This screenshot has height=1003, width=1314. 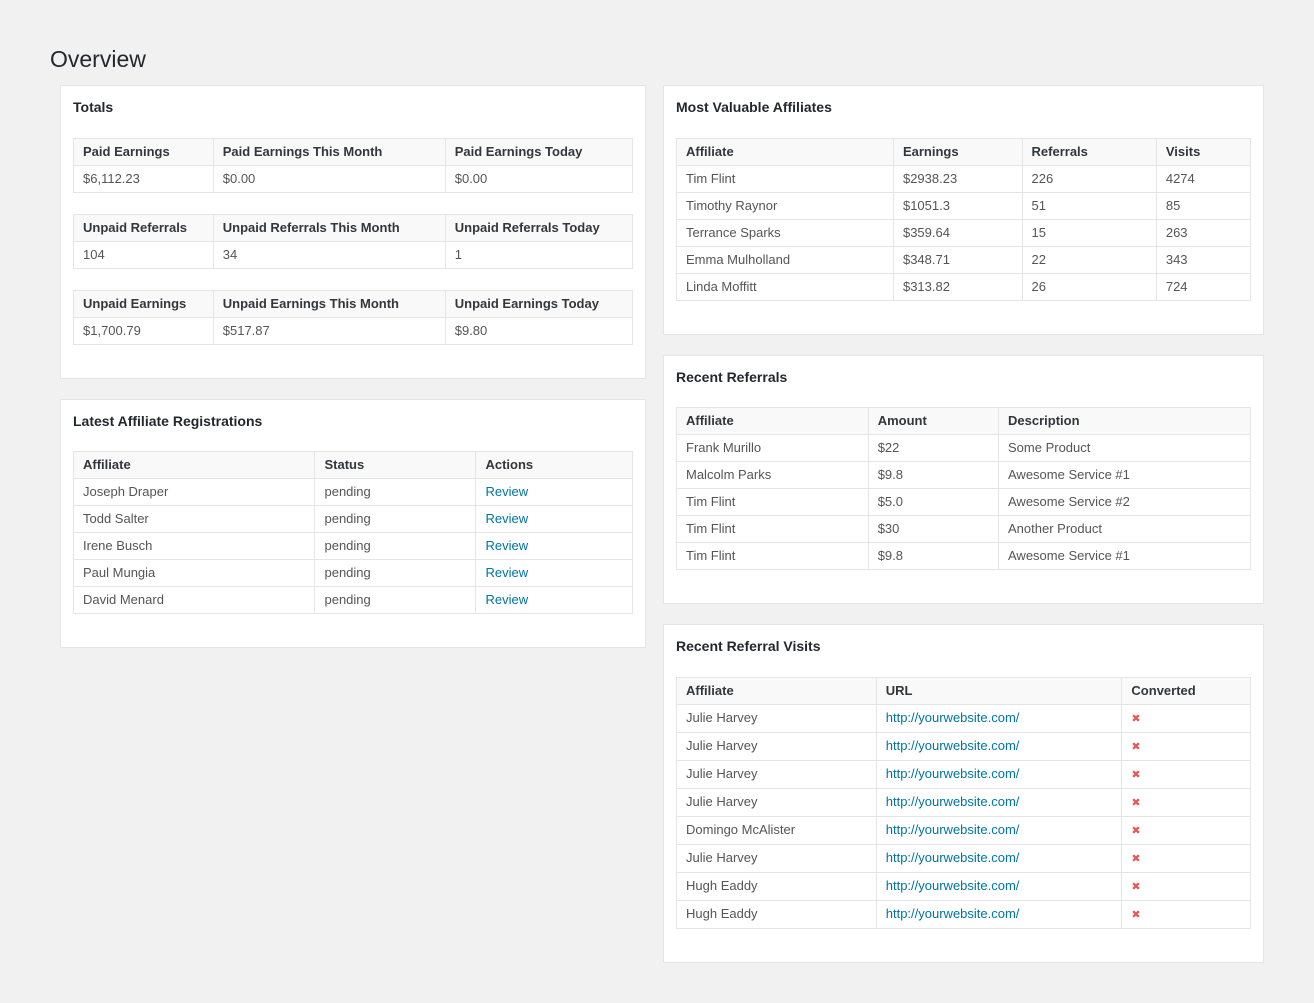 What do you see at coordinates (785, 286) in the screenshot?
I see `affiliate-cell: Linda Moffitt` at bounding box center [785, 286].